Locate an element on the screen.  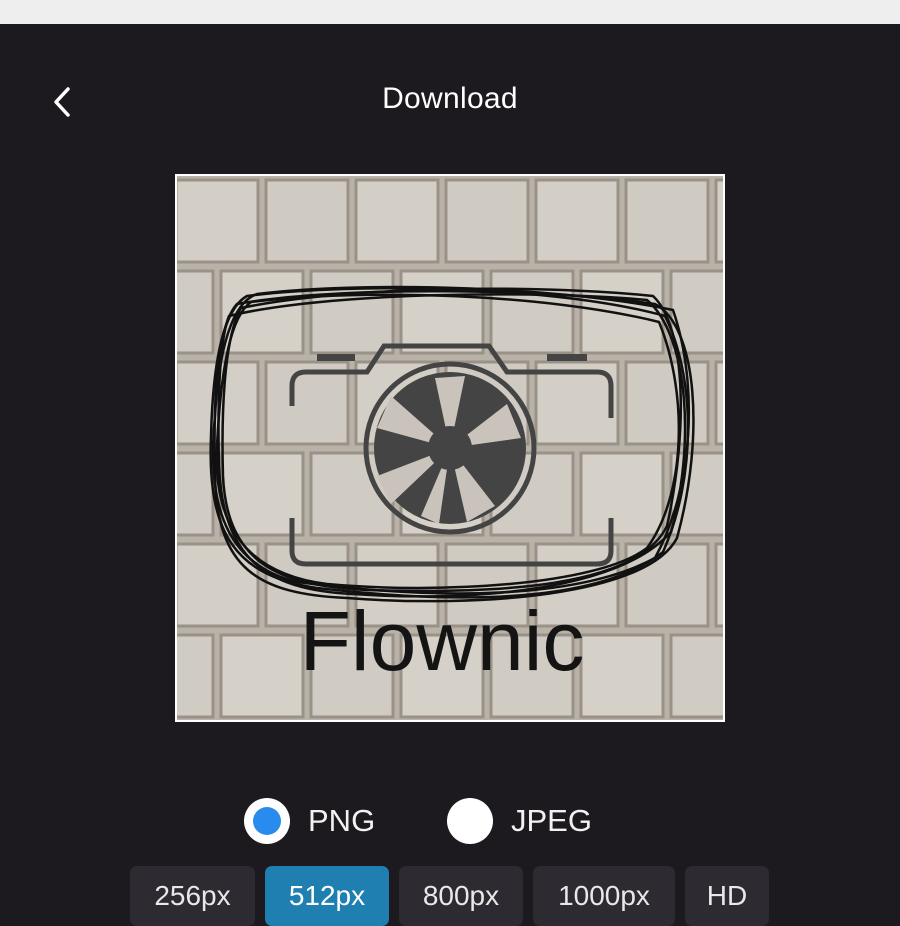
size-button-256: 256px is located at coordinates (192, 896).